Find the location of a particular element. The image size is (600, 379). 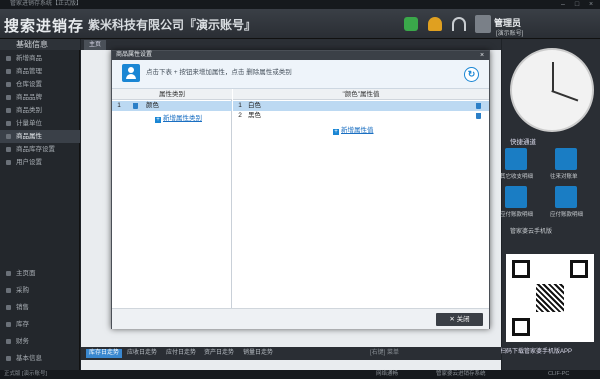

home-icon is located at coordinates (8, 273).